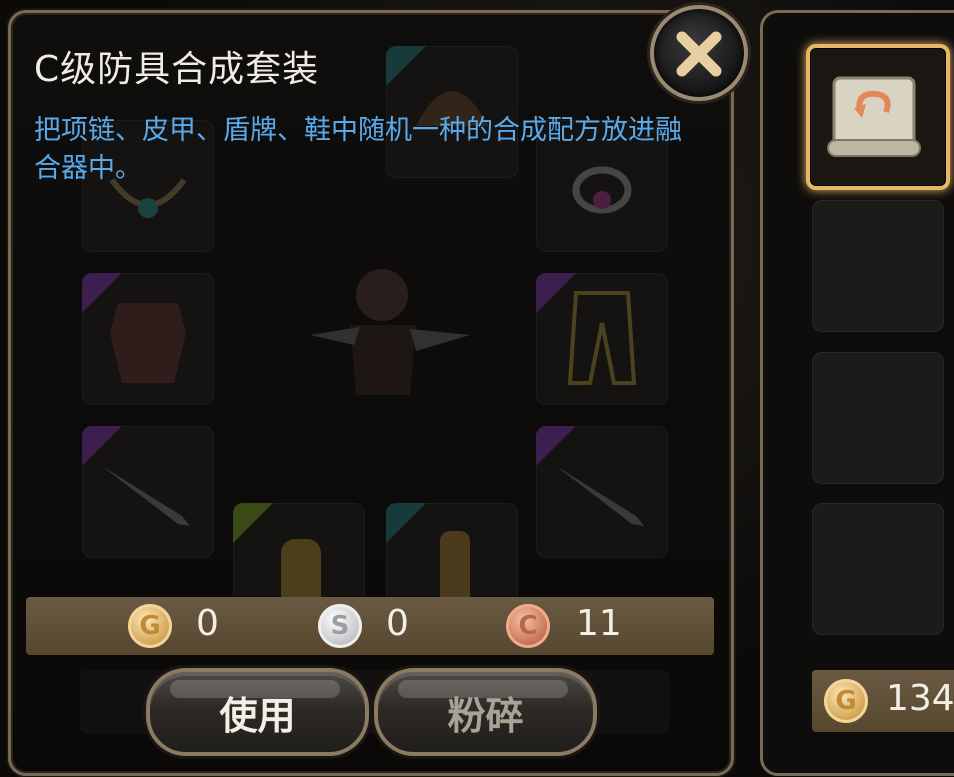 The image size is (954, 777). I want to click on smash-button: 粉碎, so click(485, 712).